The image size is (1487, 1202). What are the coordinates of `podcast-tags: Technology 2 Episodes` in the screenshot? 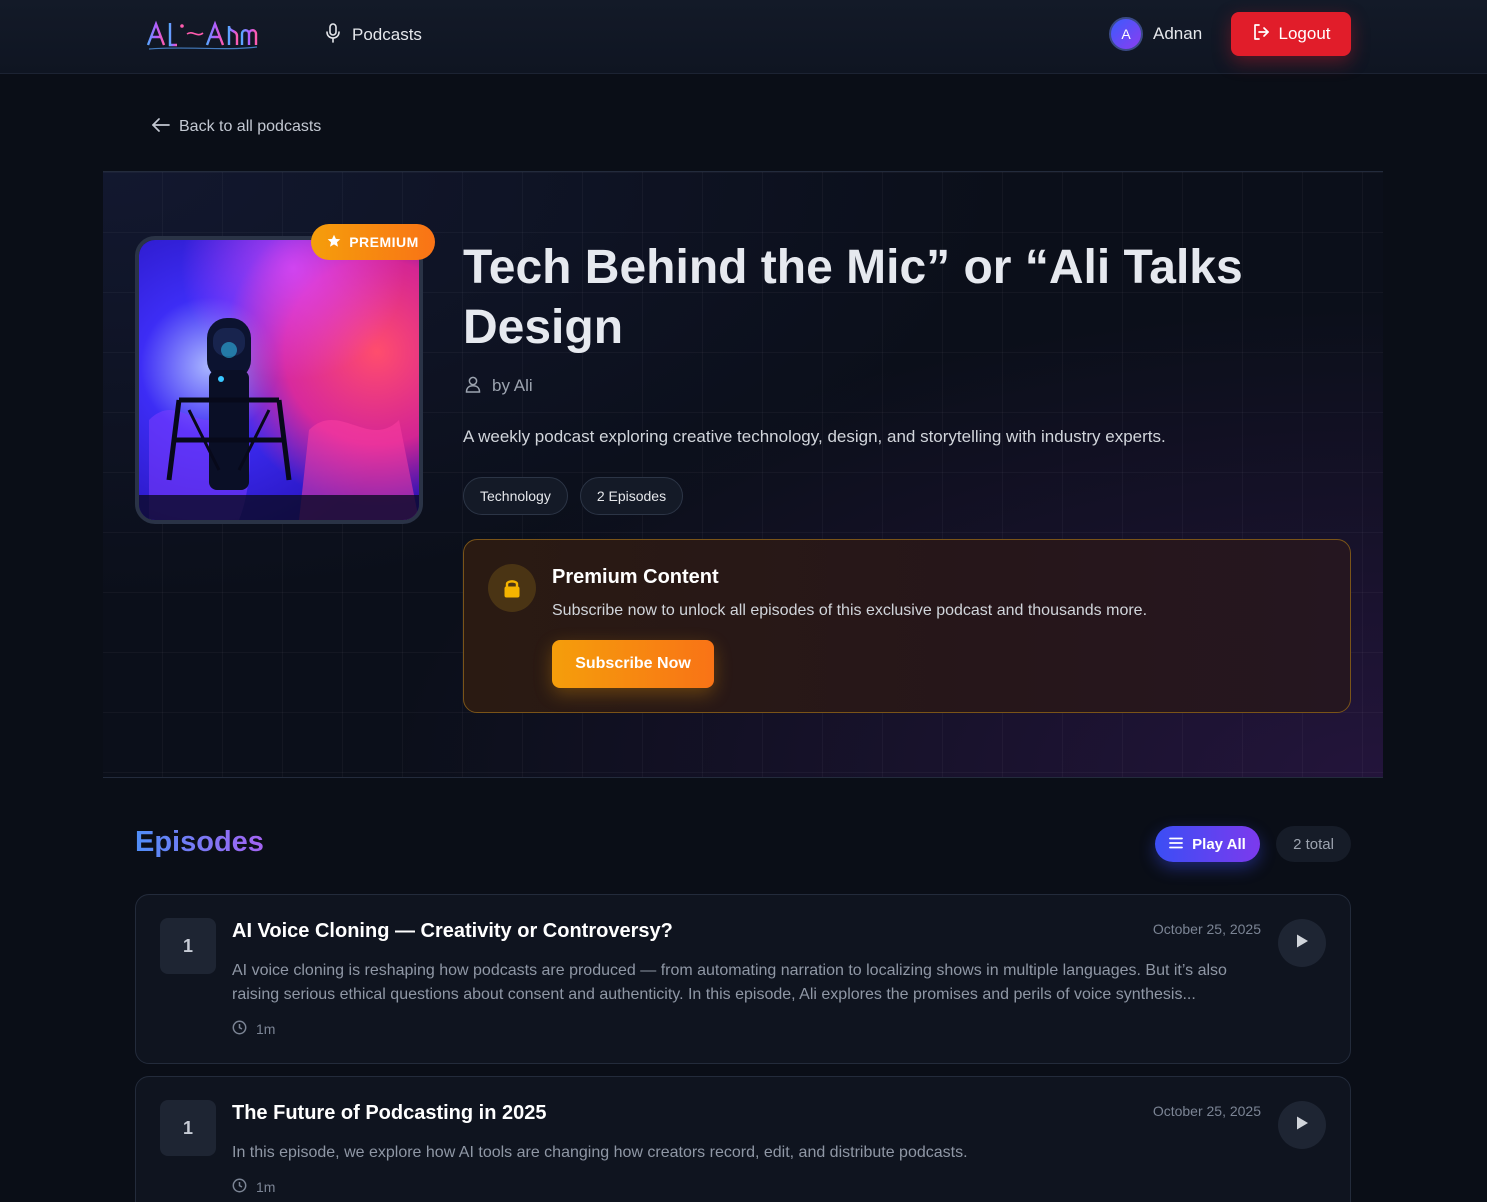 It's located at (573, 496).